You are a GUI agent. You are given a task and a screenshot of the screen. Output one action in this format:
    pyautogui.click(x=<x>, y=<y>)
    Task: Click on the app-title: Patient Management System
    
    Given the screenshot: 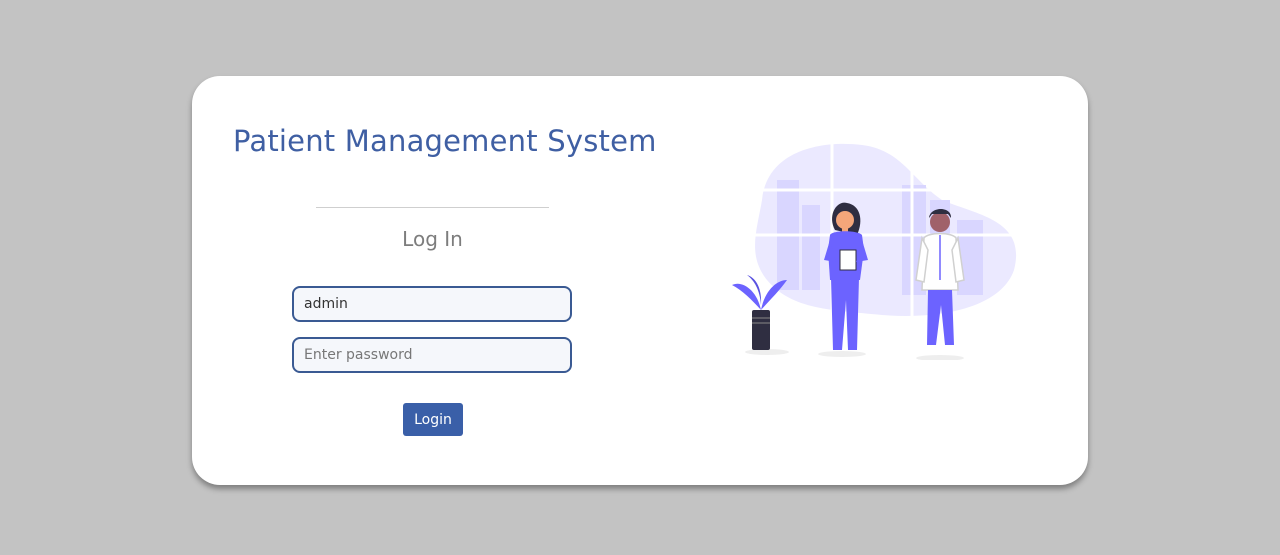 What is the action you would take?
    pyautogui.click(x=445, y=141)
    